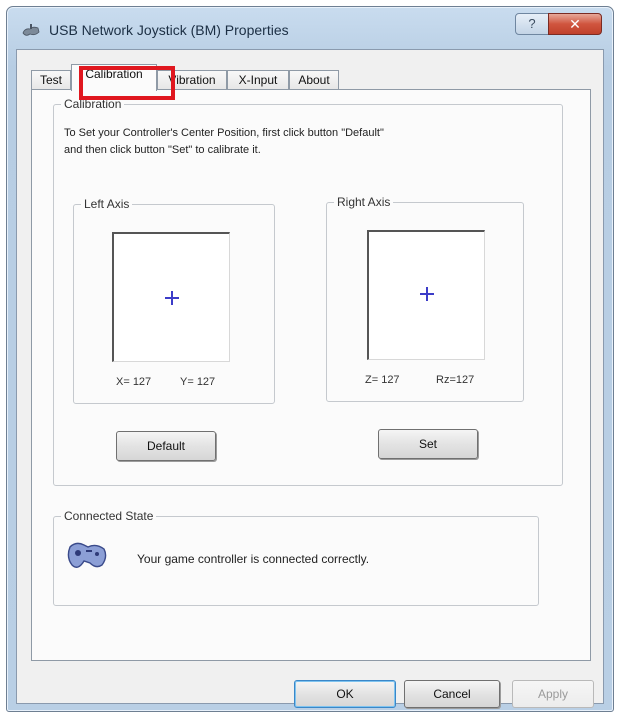 This screenshot has width=620, height=718. Describe the element at coordinates (553, 694) in the screenshot. I see `apply-button: Apply` at that location.